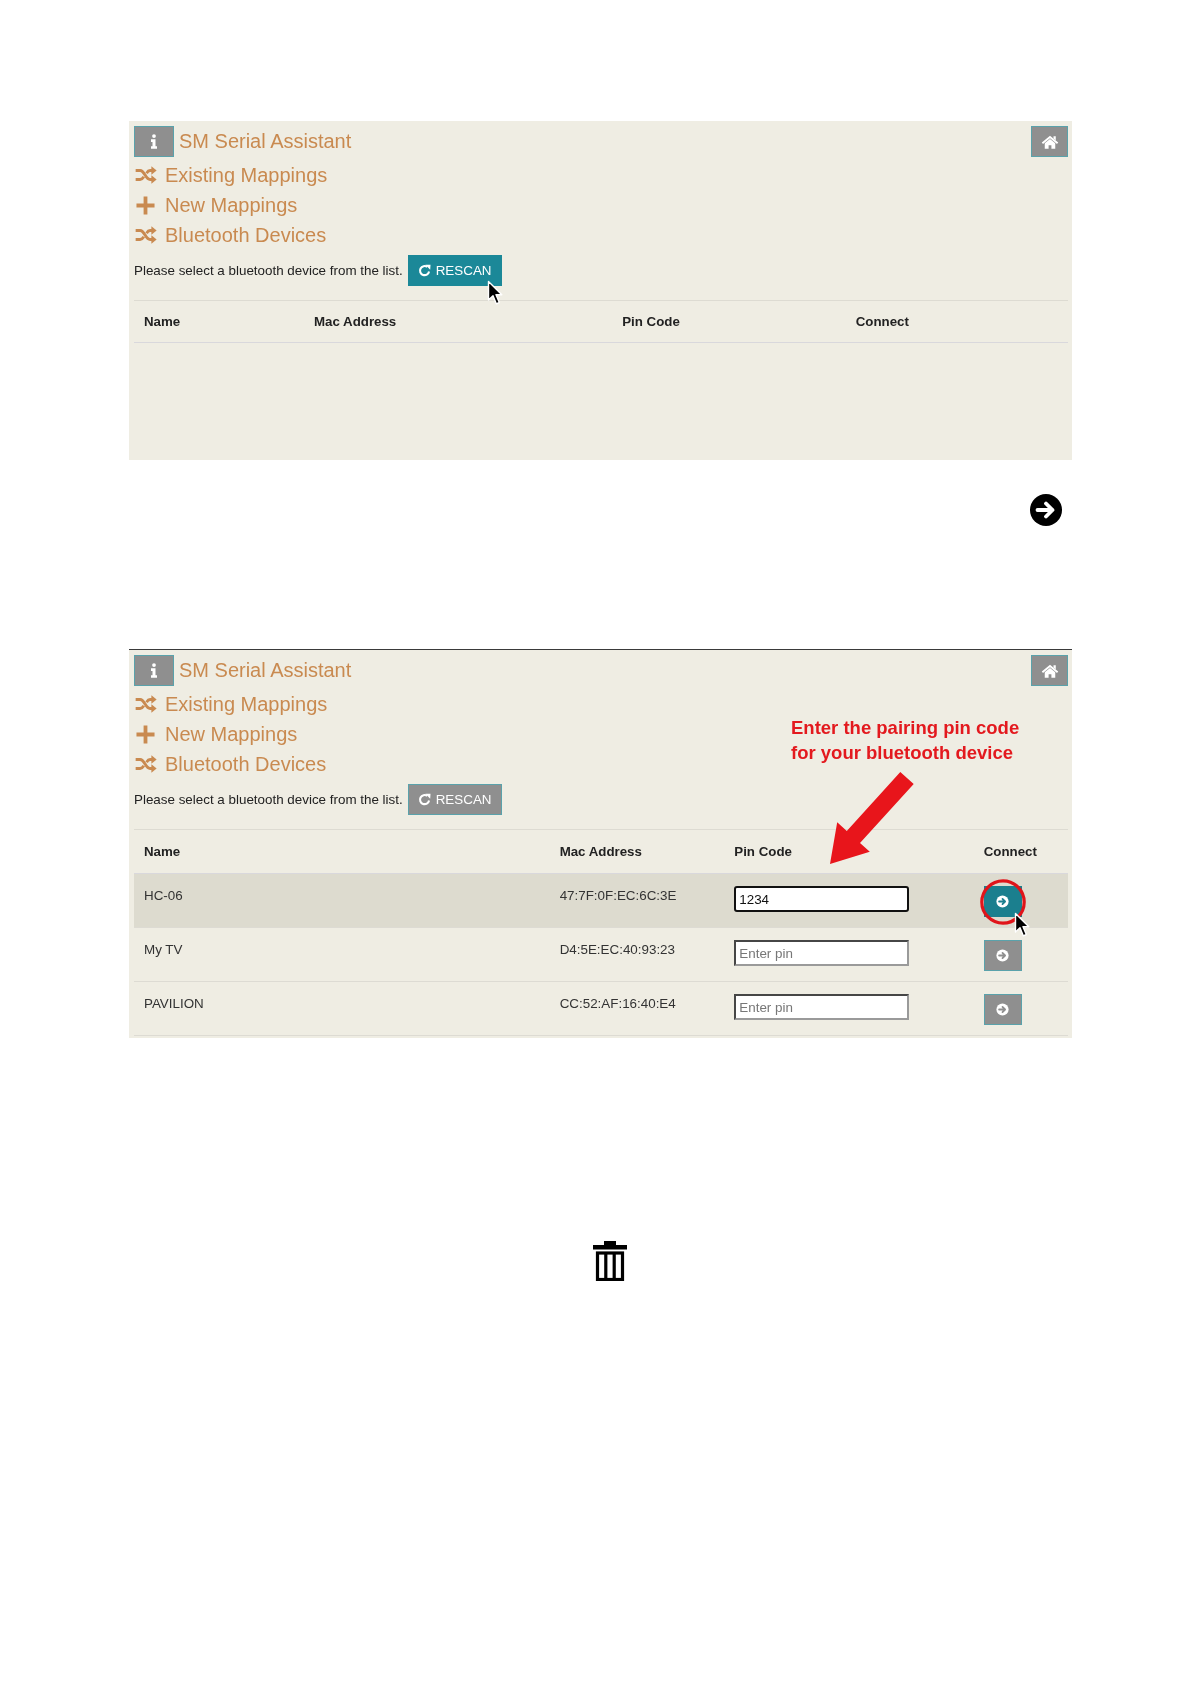 The image size is (1191, 1684). Describe the element at coordinates (610, 1261) in the screenshot. I see `trash-icon` at that location.